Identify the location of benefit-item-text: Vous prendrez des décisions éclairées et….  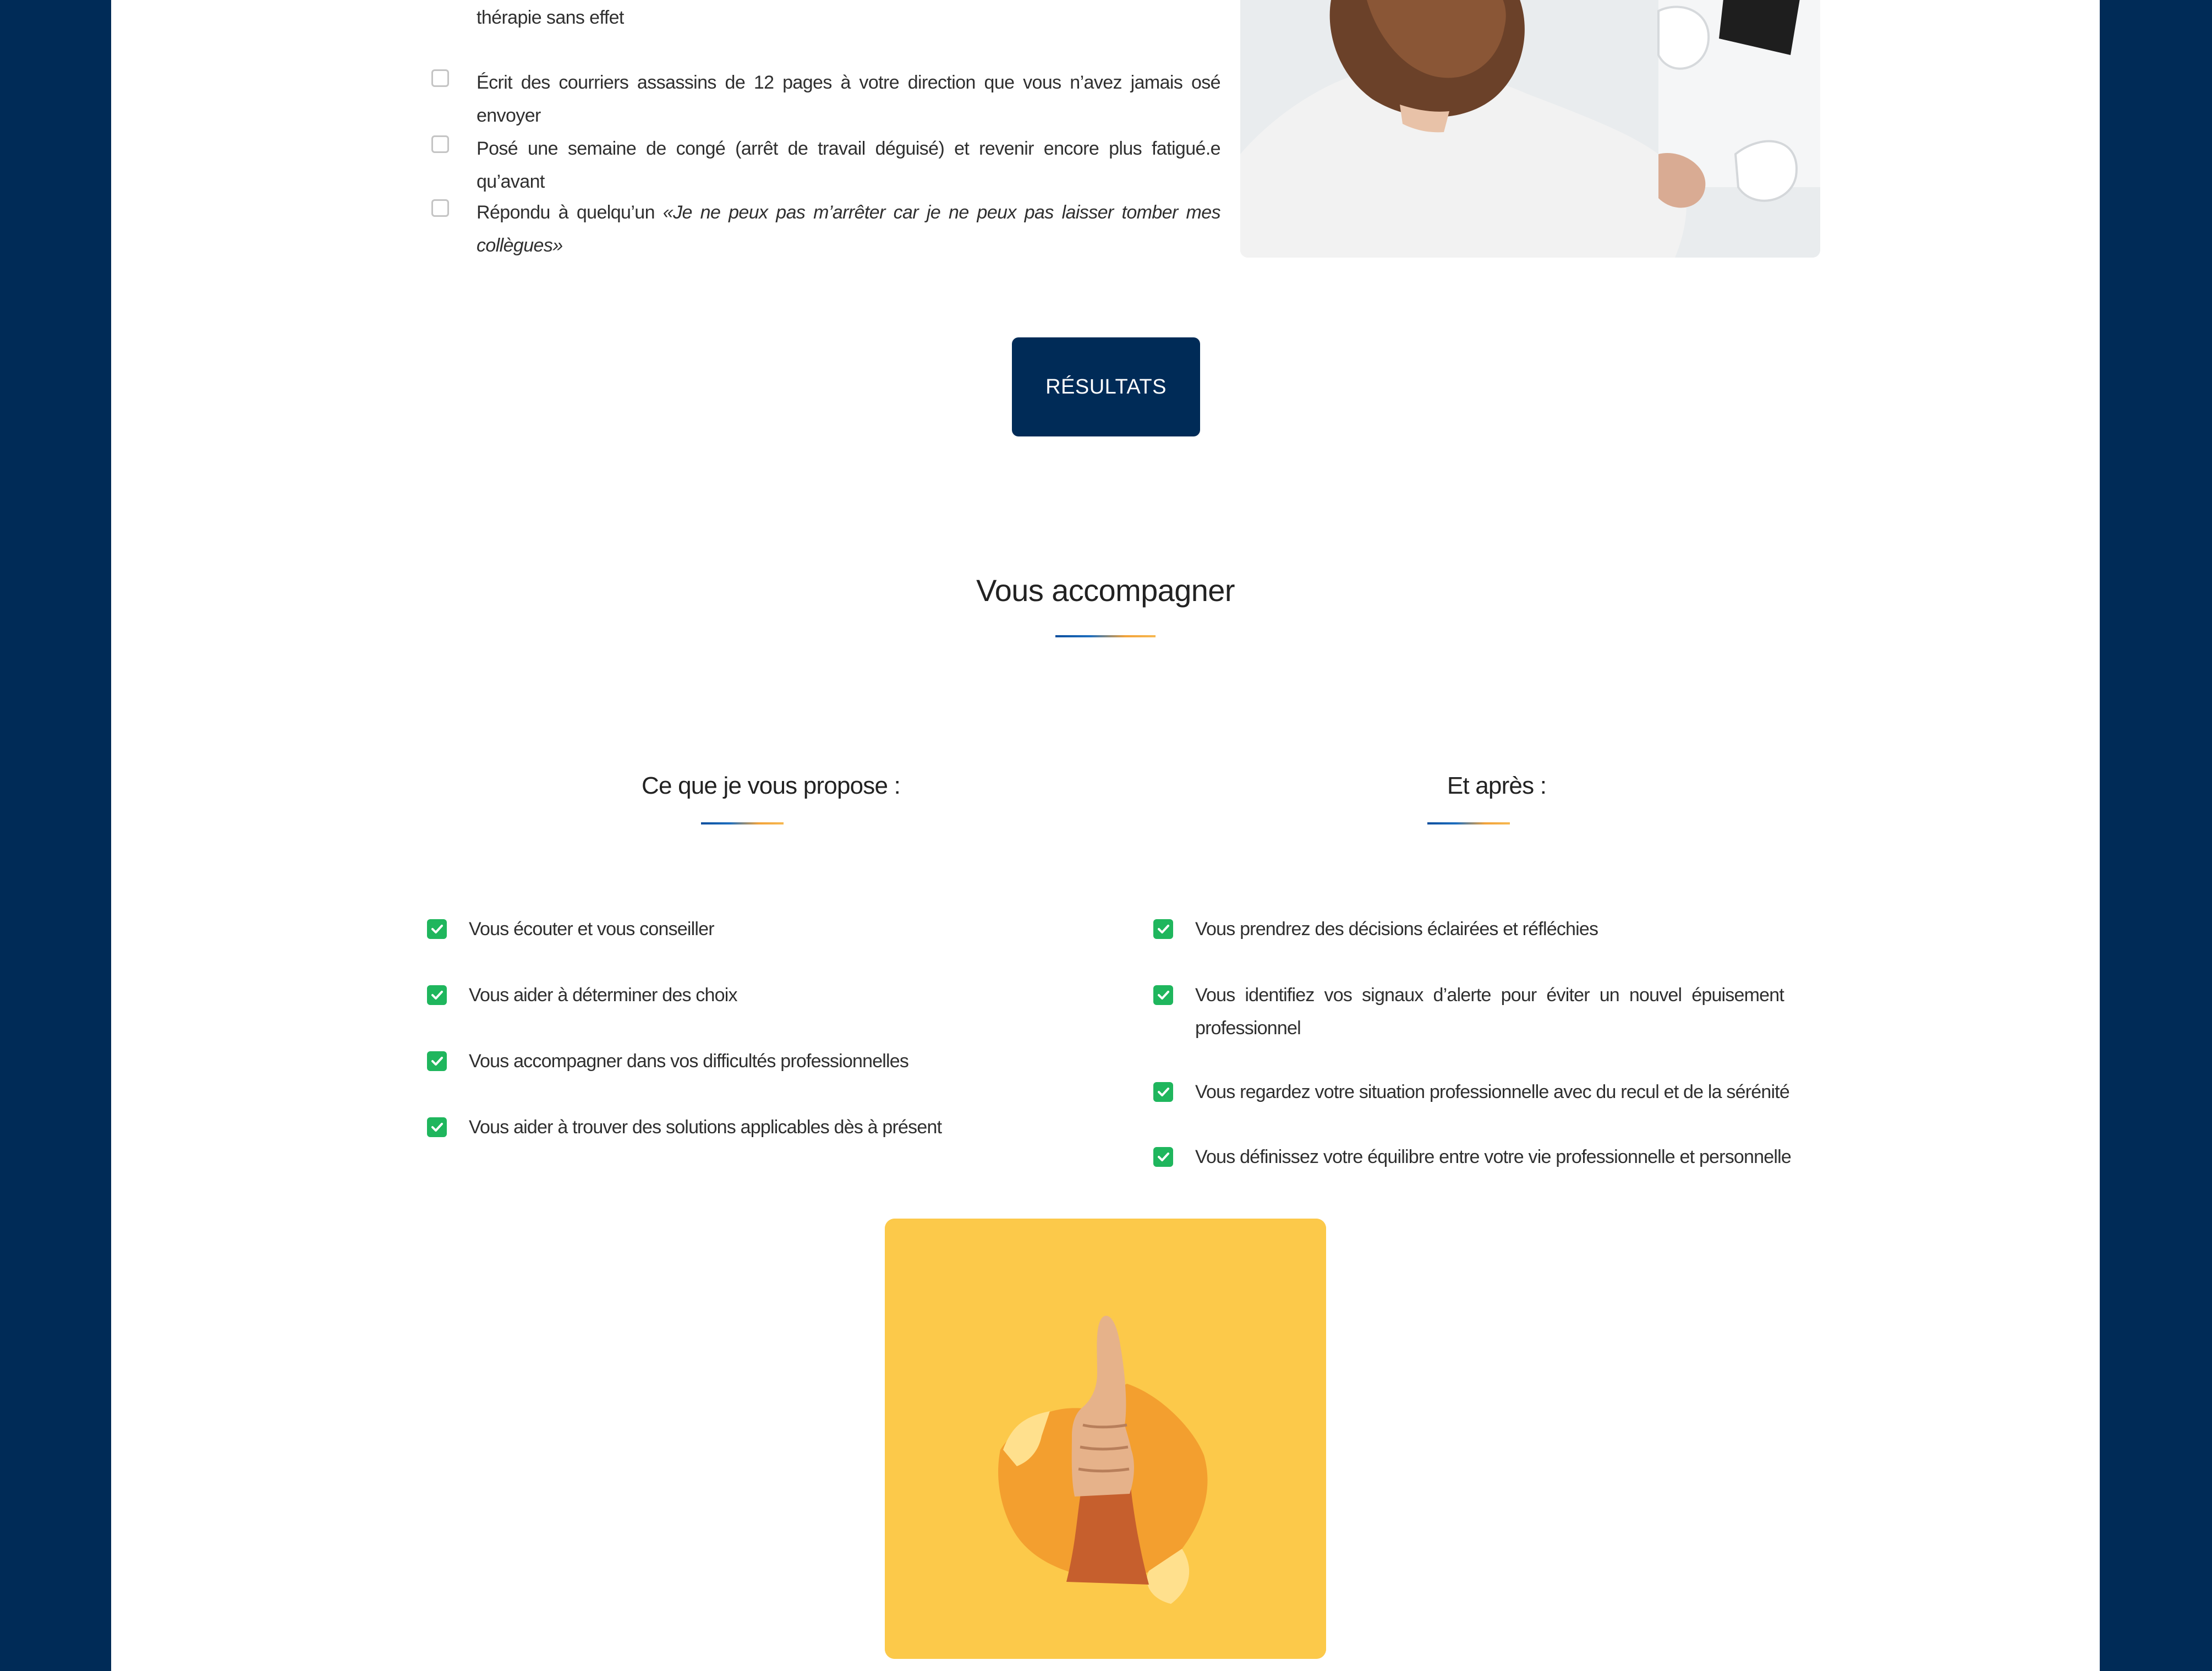
(1396, 930).